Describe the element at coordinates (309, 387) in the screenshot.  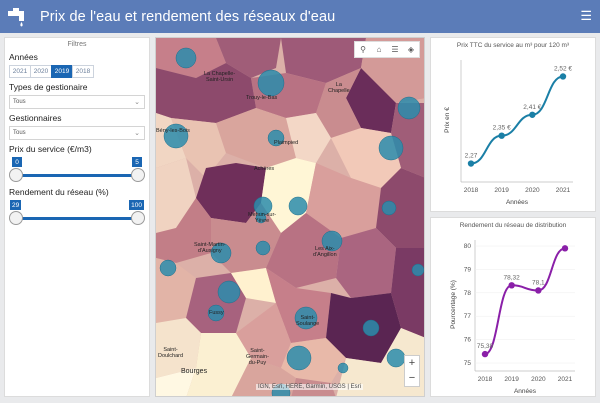
I see `map-attribution: IGN, Esri, HERE, Garmin, USGS | Esri` at that location.